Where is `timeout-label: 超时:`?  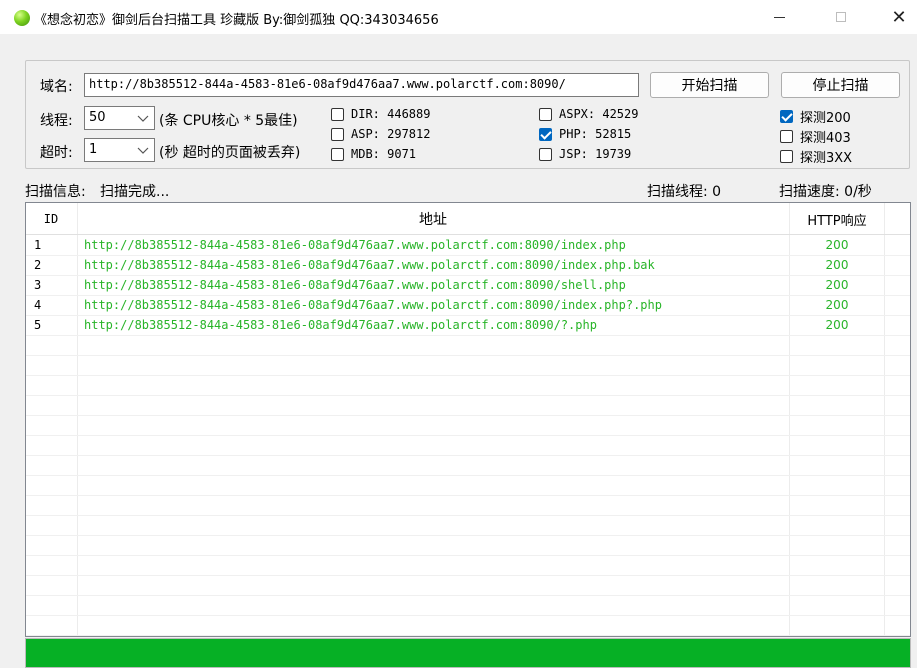
timeout-label: 超时: is located at coordinates (56, 153).